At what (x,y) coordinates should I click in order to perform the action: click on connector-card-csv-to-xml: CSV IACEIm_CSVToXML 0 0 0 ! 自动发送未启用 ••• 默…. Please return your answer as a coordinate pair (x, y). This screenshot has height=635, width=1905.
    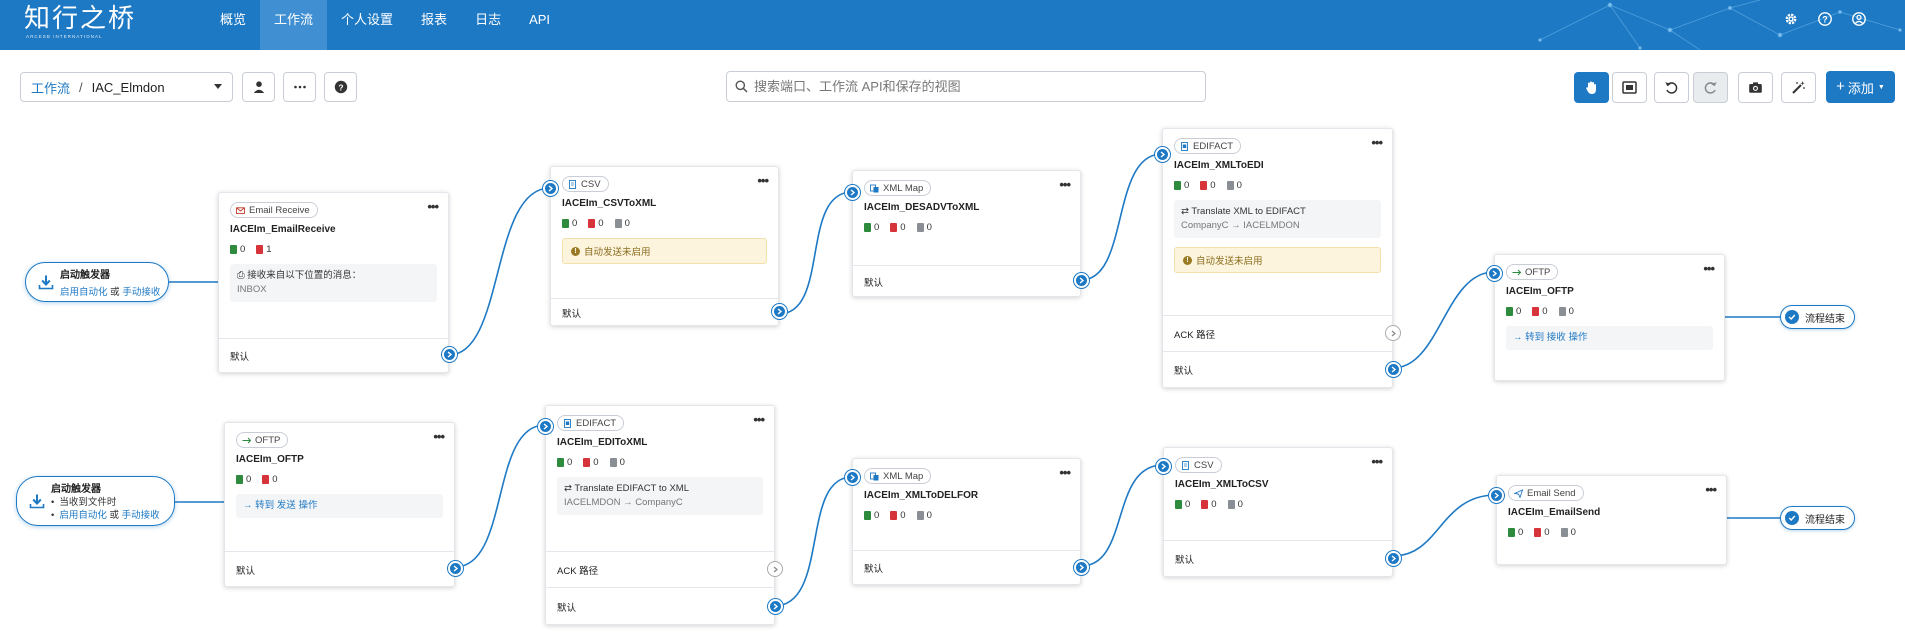
    Looking at the image, I should click on (665, 246).